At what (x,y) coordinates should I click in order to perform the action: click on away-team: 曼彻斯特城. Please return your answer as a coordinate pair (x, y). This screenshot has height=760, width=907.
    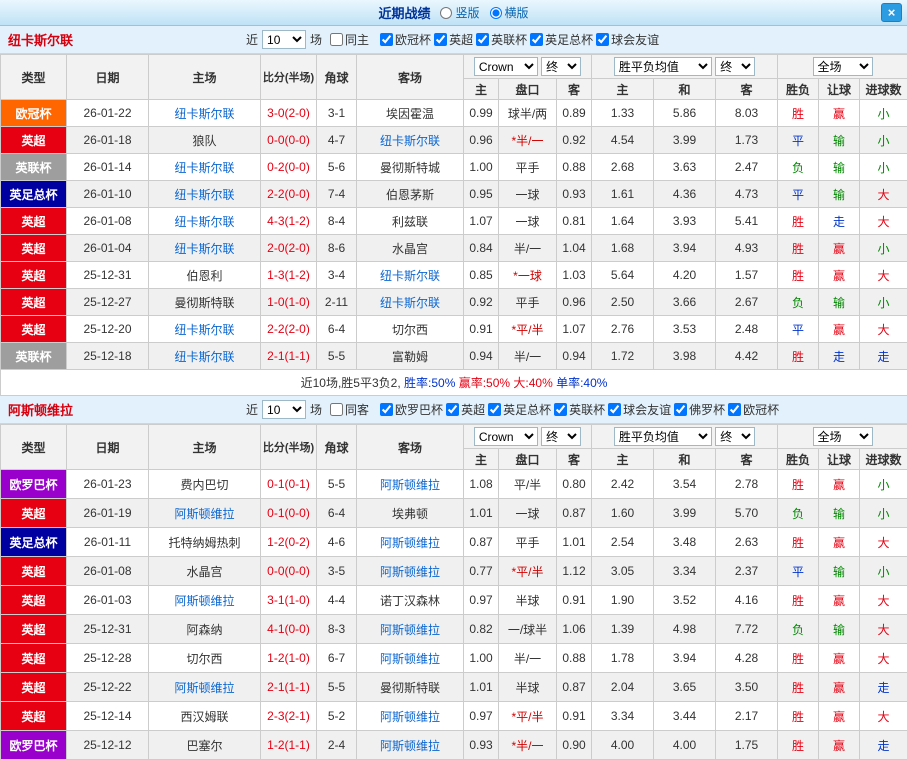
    Looking at the image, I should click on (410, 167).